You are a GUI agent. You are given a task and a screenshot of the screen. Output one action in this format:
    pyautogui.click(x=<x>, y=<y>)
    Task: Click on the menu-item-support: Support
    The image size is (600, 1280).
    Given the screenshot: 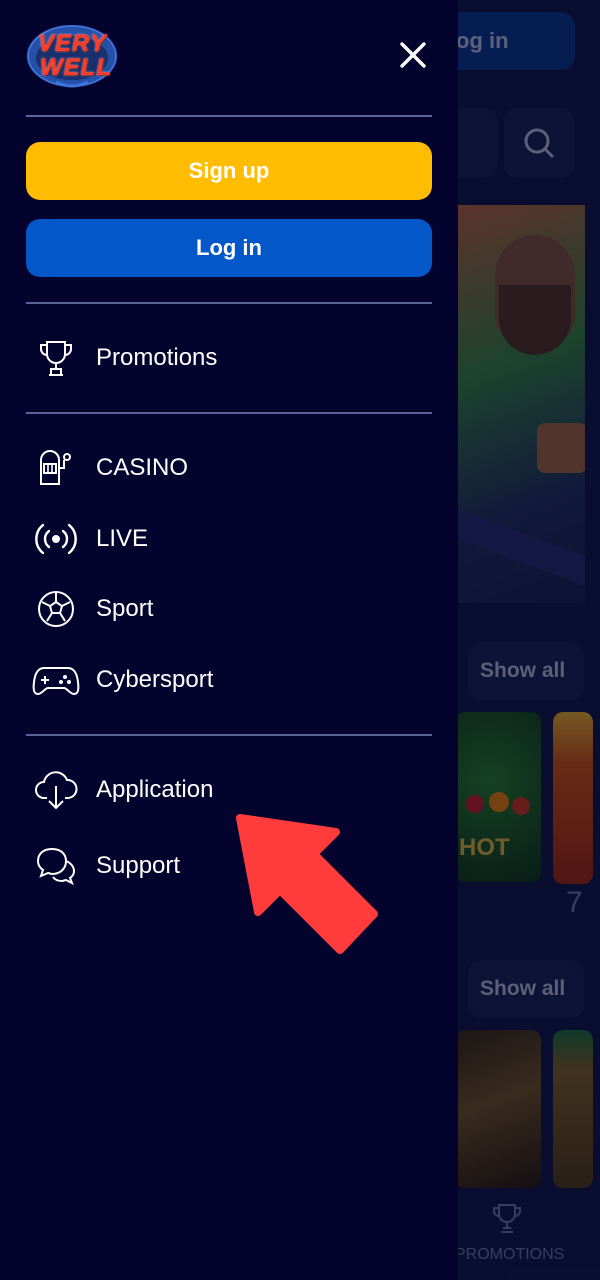 What is the action you would take?
    pyautogui.click(x=229, y=866)
    